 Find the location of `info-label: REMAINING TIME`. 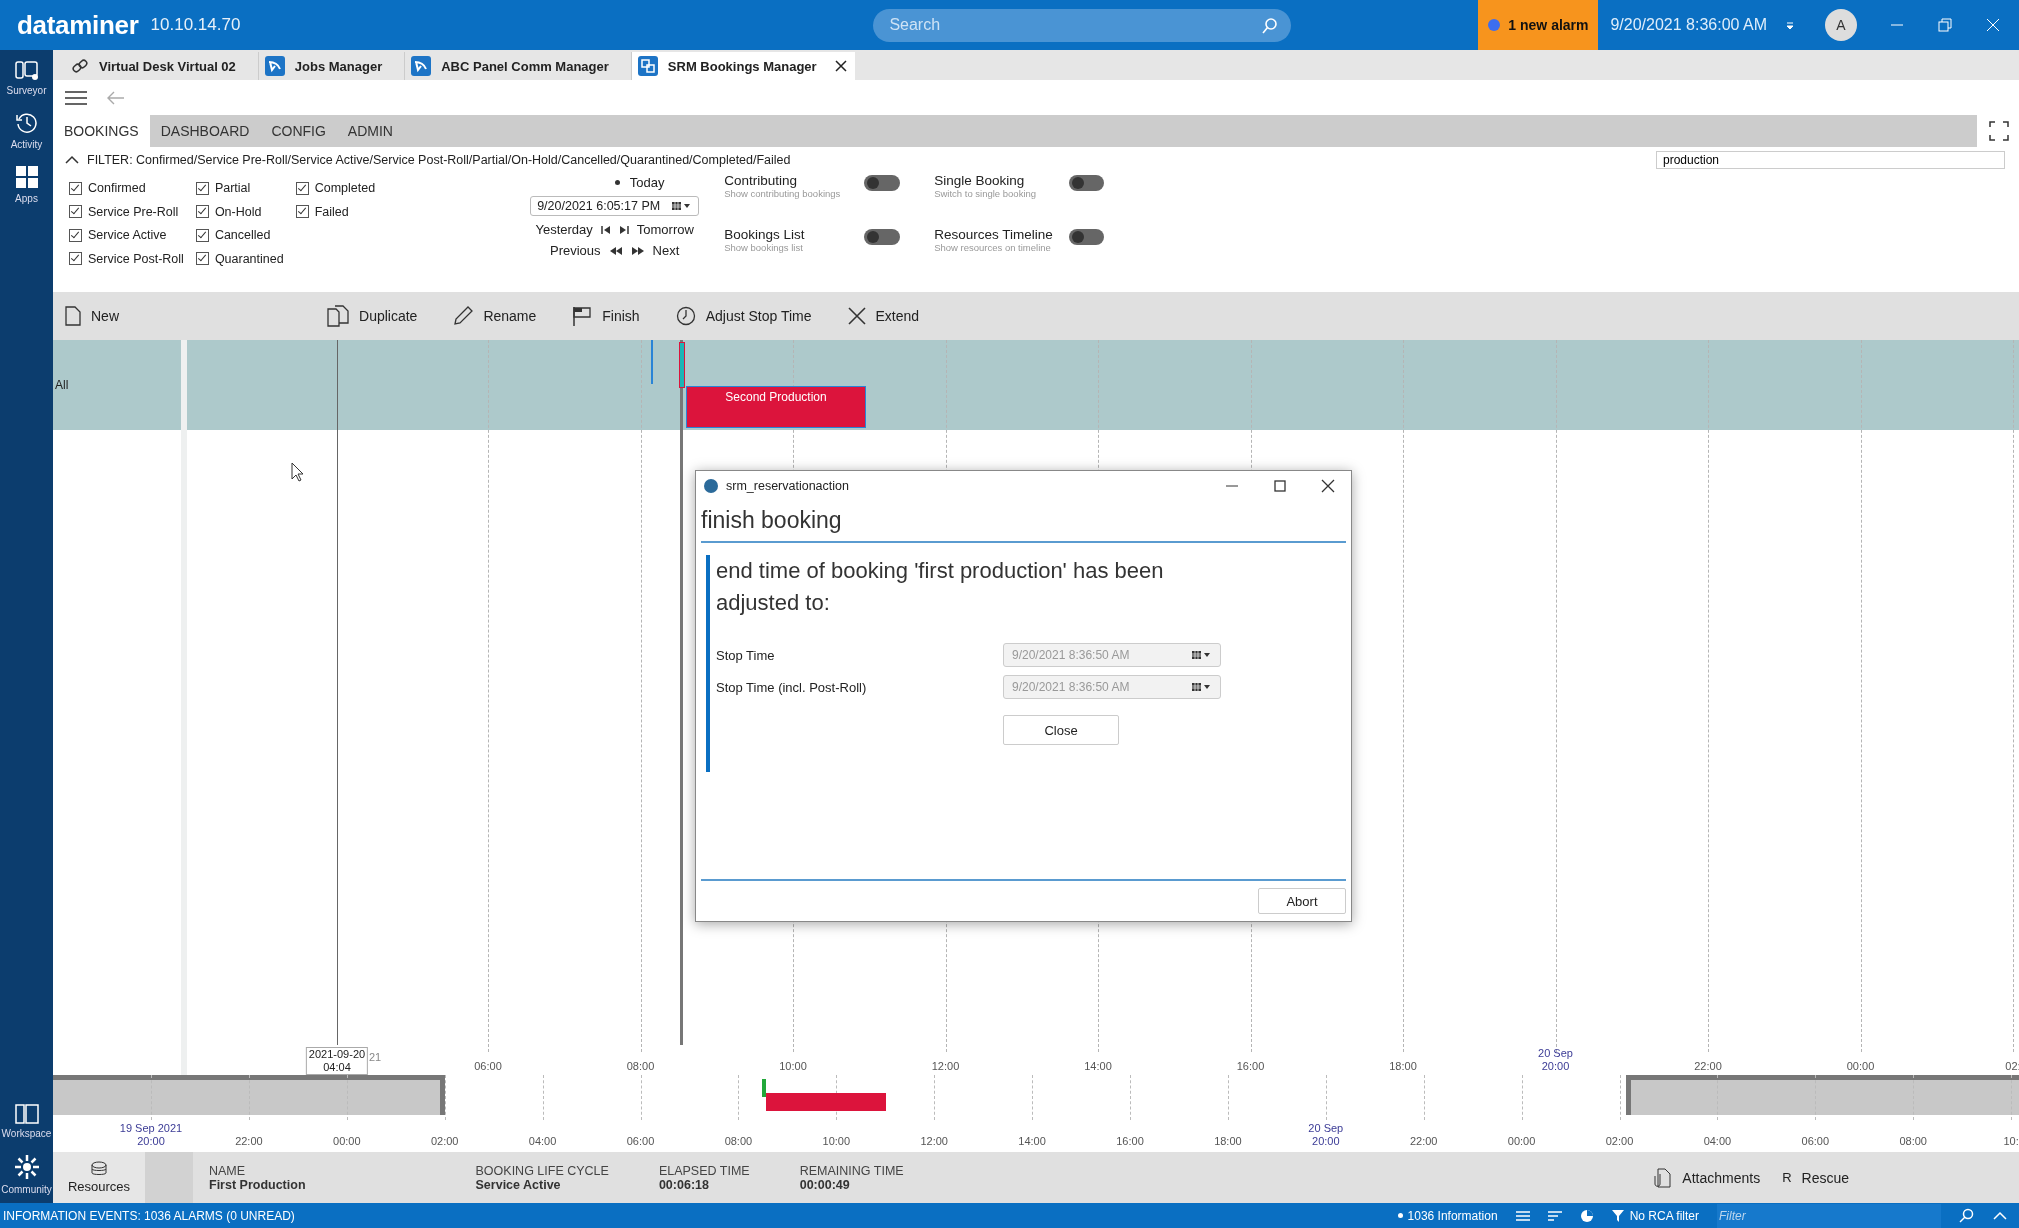

info-label: REMAINING TIME is located at coordinates (851, 1170).